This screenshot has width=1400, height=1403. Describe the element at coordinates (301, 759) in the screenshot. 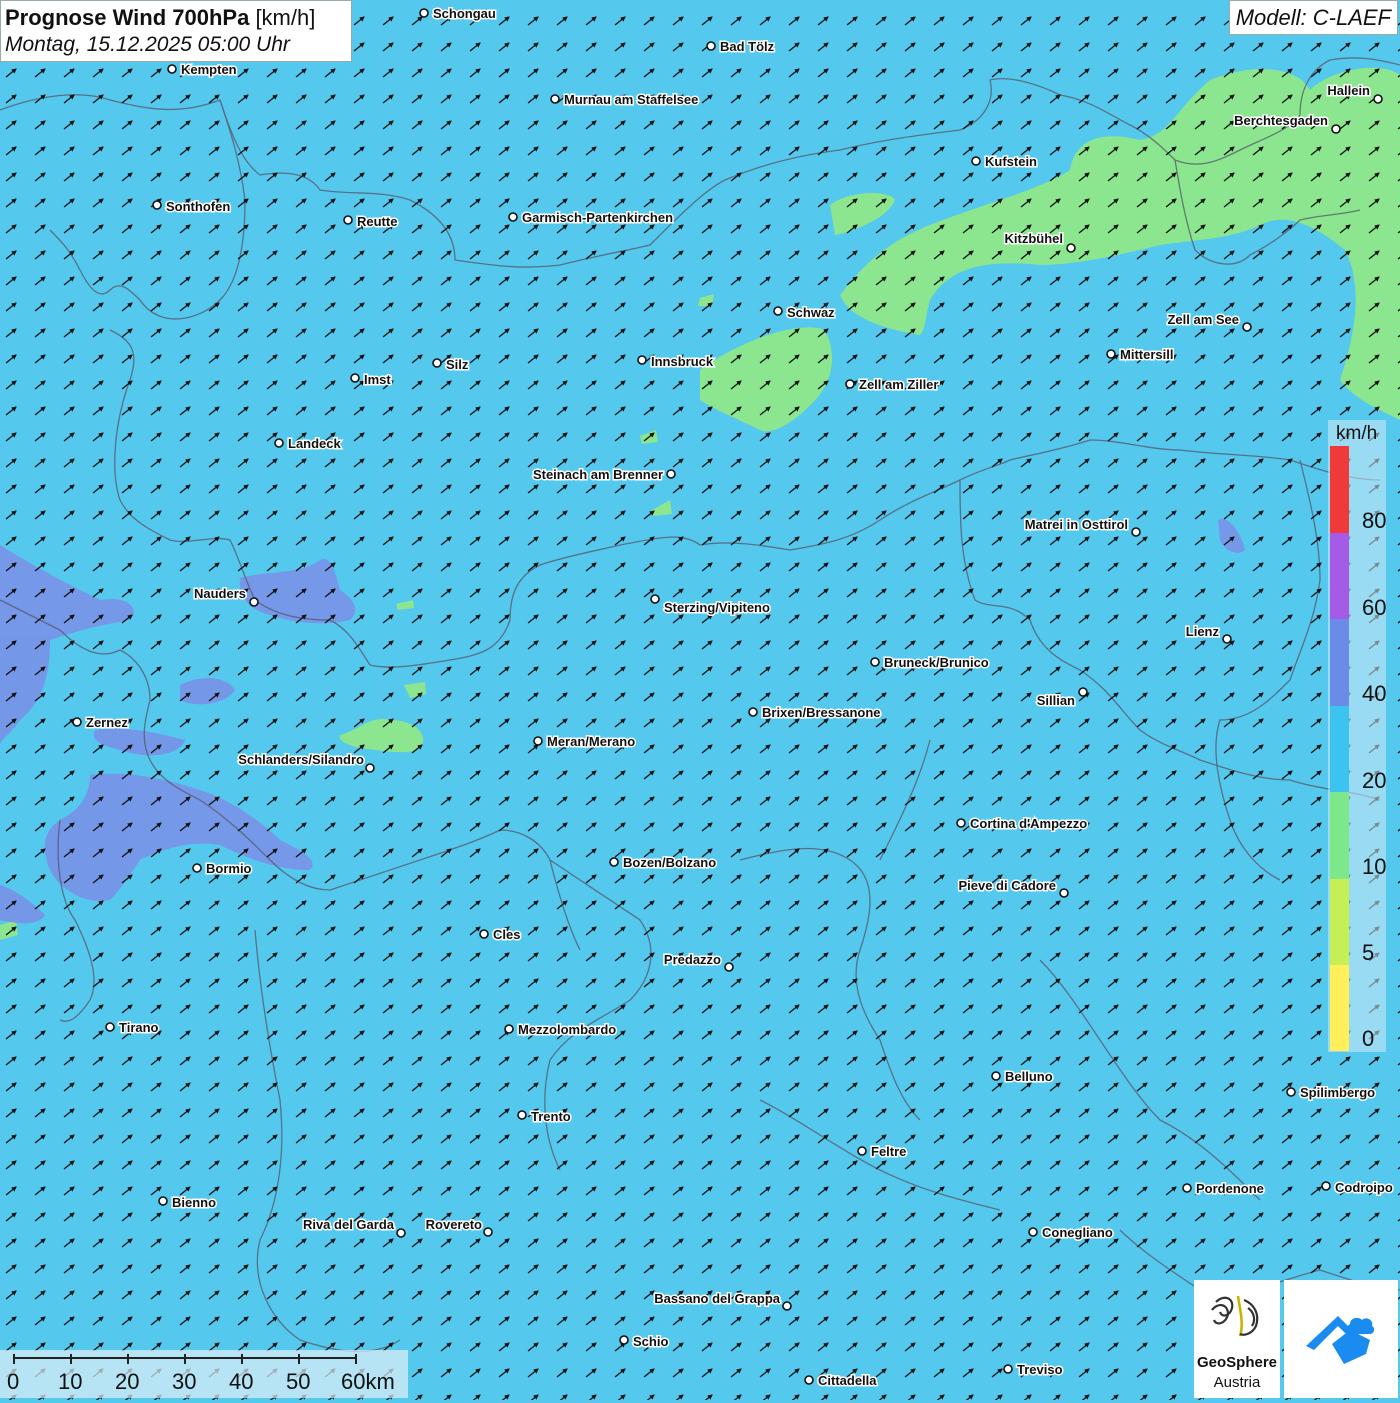

I see `city-label: Schlanders/Silandro` at that location.